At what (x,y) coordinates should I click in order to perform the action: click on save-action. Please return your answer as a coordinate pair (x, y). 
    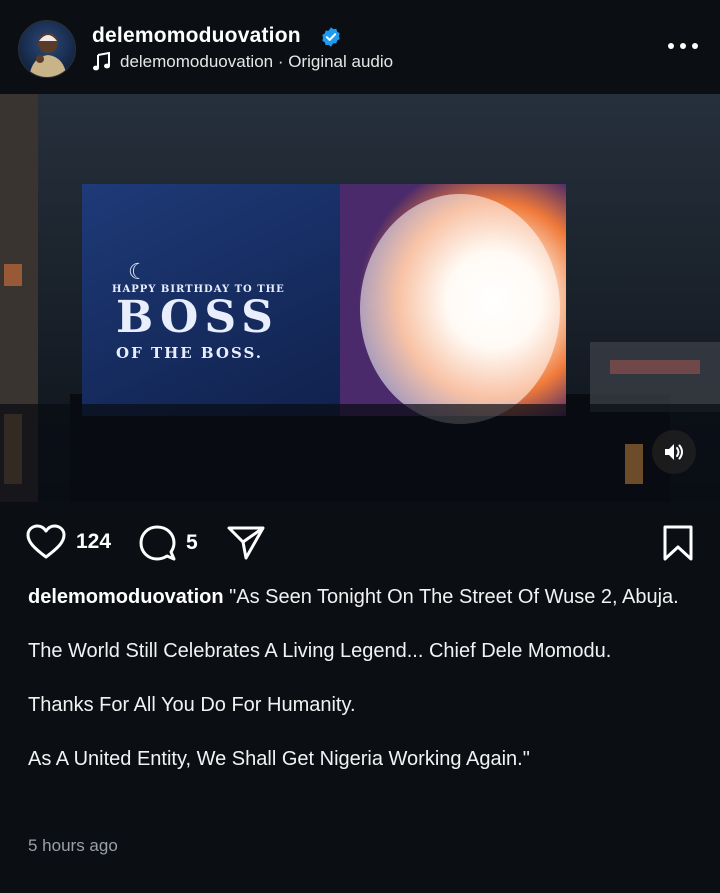
    Looking at the image, I should click on (678, 543).